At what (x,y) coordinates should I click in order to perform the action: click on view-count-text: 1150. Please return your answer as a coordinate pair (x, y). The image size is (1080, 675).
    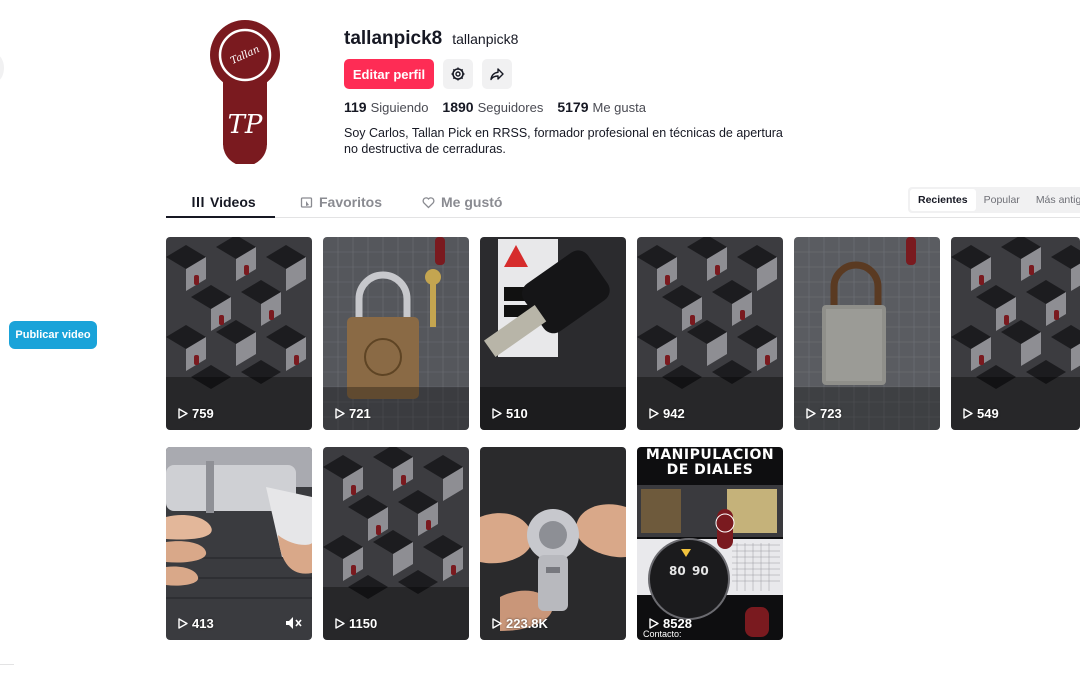
    Looking at the image, I should click on (363, 623).